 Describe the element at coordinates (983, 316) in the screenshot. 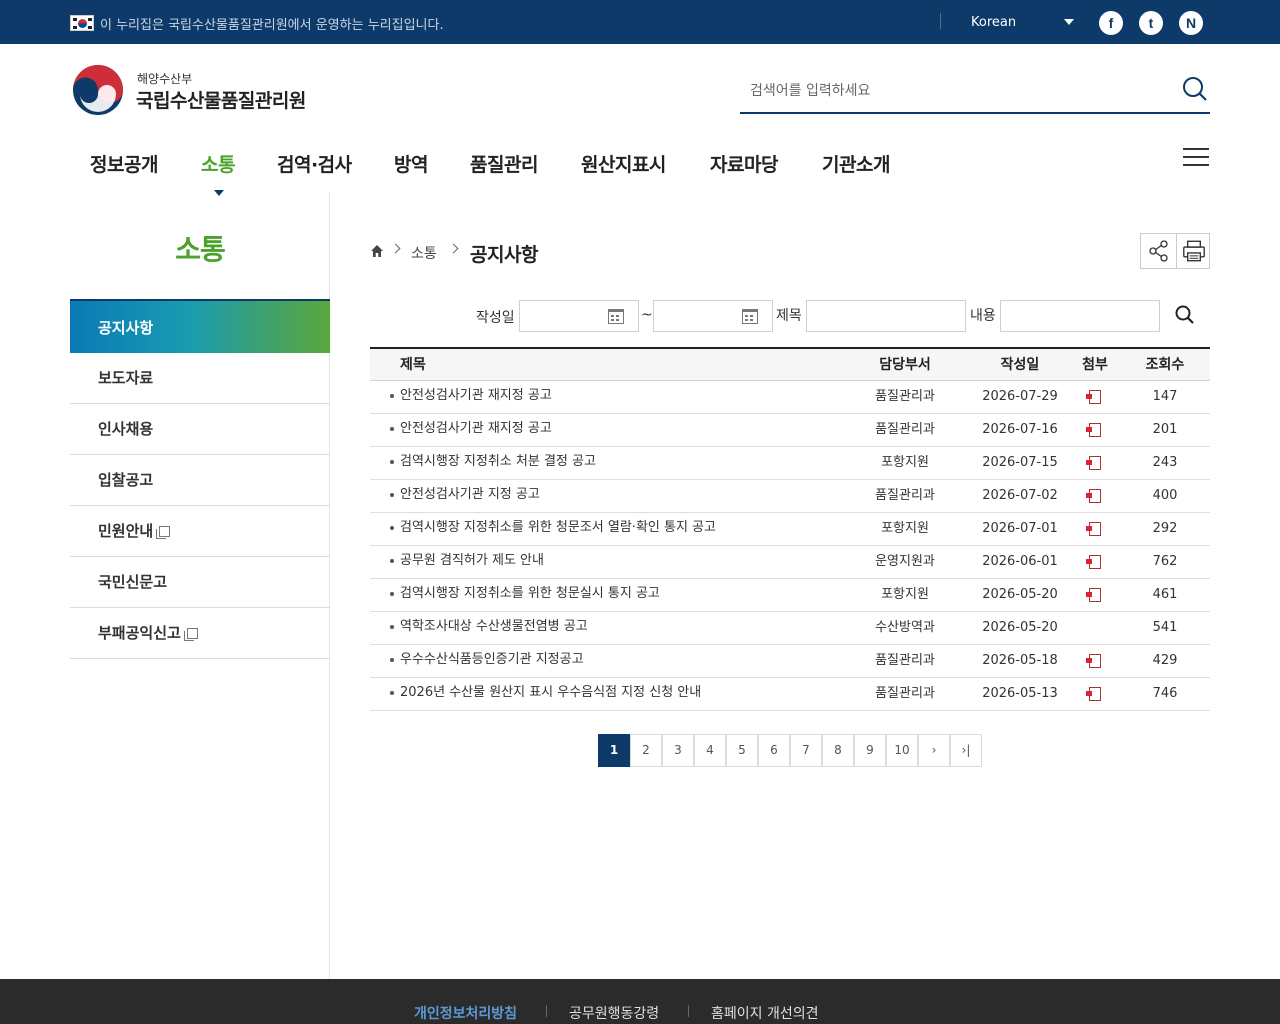

I see `content-label: 내용` at that location.